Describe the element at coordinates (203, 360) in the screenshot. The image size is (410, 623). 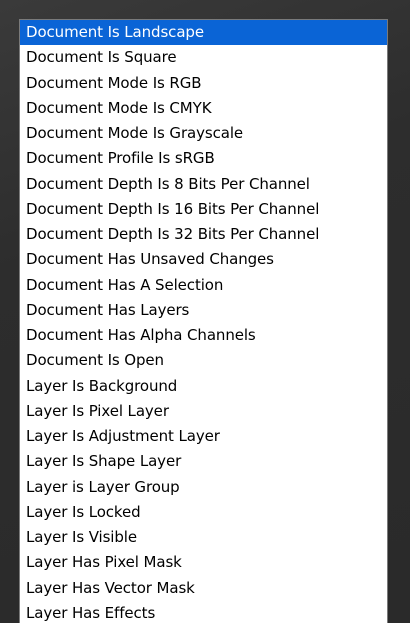
I see `list-item-document-is-open: Document Is Open` at that location.